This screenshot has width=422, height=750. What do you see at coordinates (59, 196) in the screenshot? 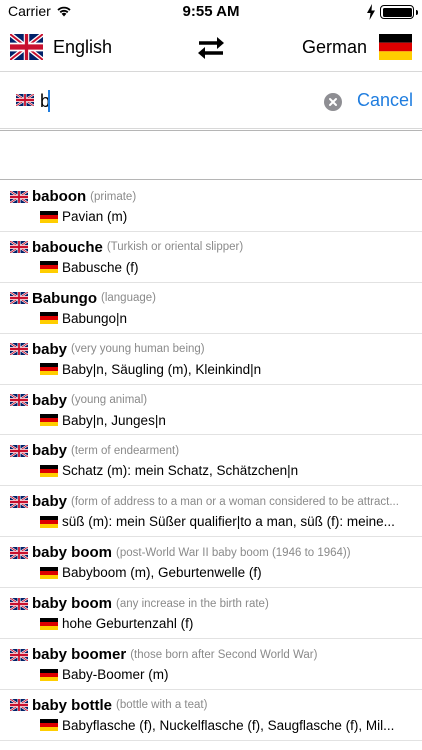
I see `result-term: baboon` at bounding box center [59, 196].